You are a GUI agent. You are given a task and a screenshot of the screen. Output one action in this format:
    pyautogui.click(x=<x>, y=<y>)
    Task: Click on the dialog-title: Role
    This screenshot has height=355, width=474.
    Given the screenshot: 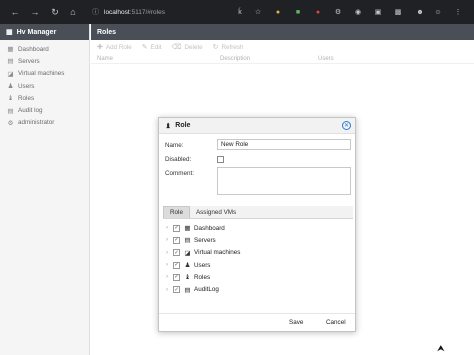 What is the action you would take?
    pyautogui.click(x=183, y=125)
    